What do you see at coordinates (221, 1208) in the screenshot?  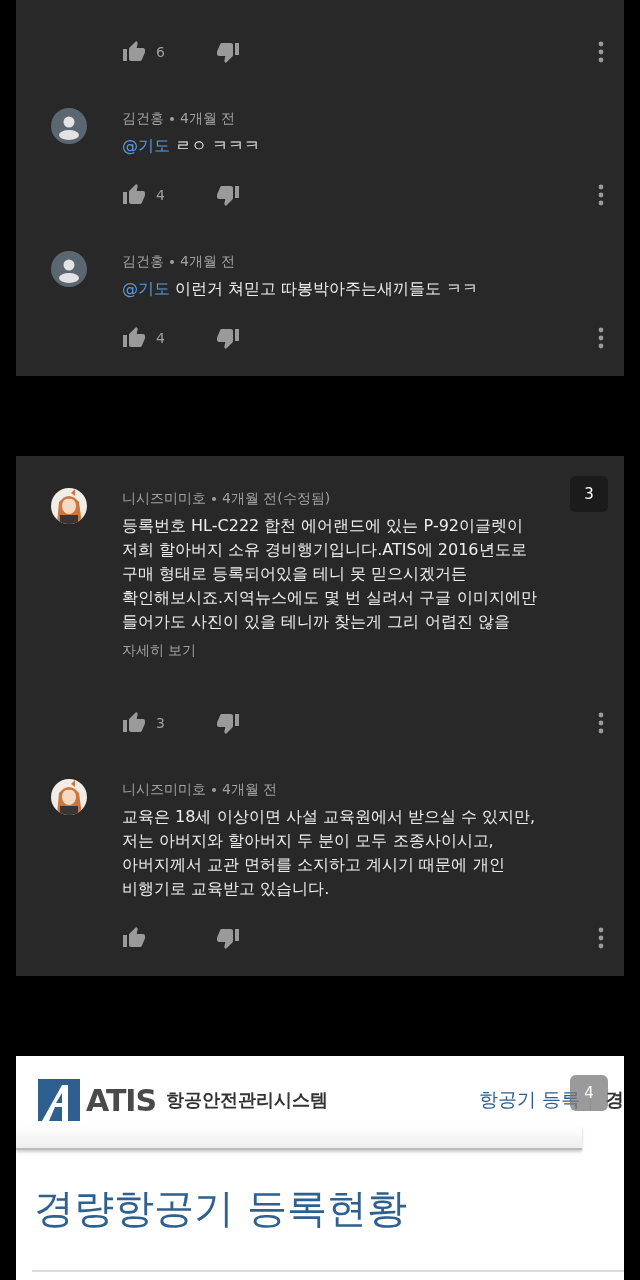 I see `page-heading: 경량항공기 등록현황` at bounding box center [221, 1208].